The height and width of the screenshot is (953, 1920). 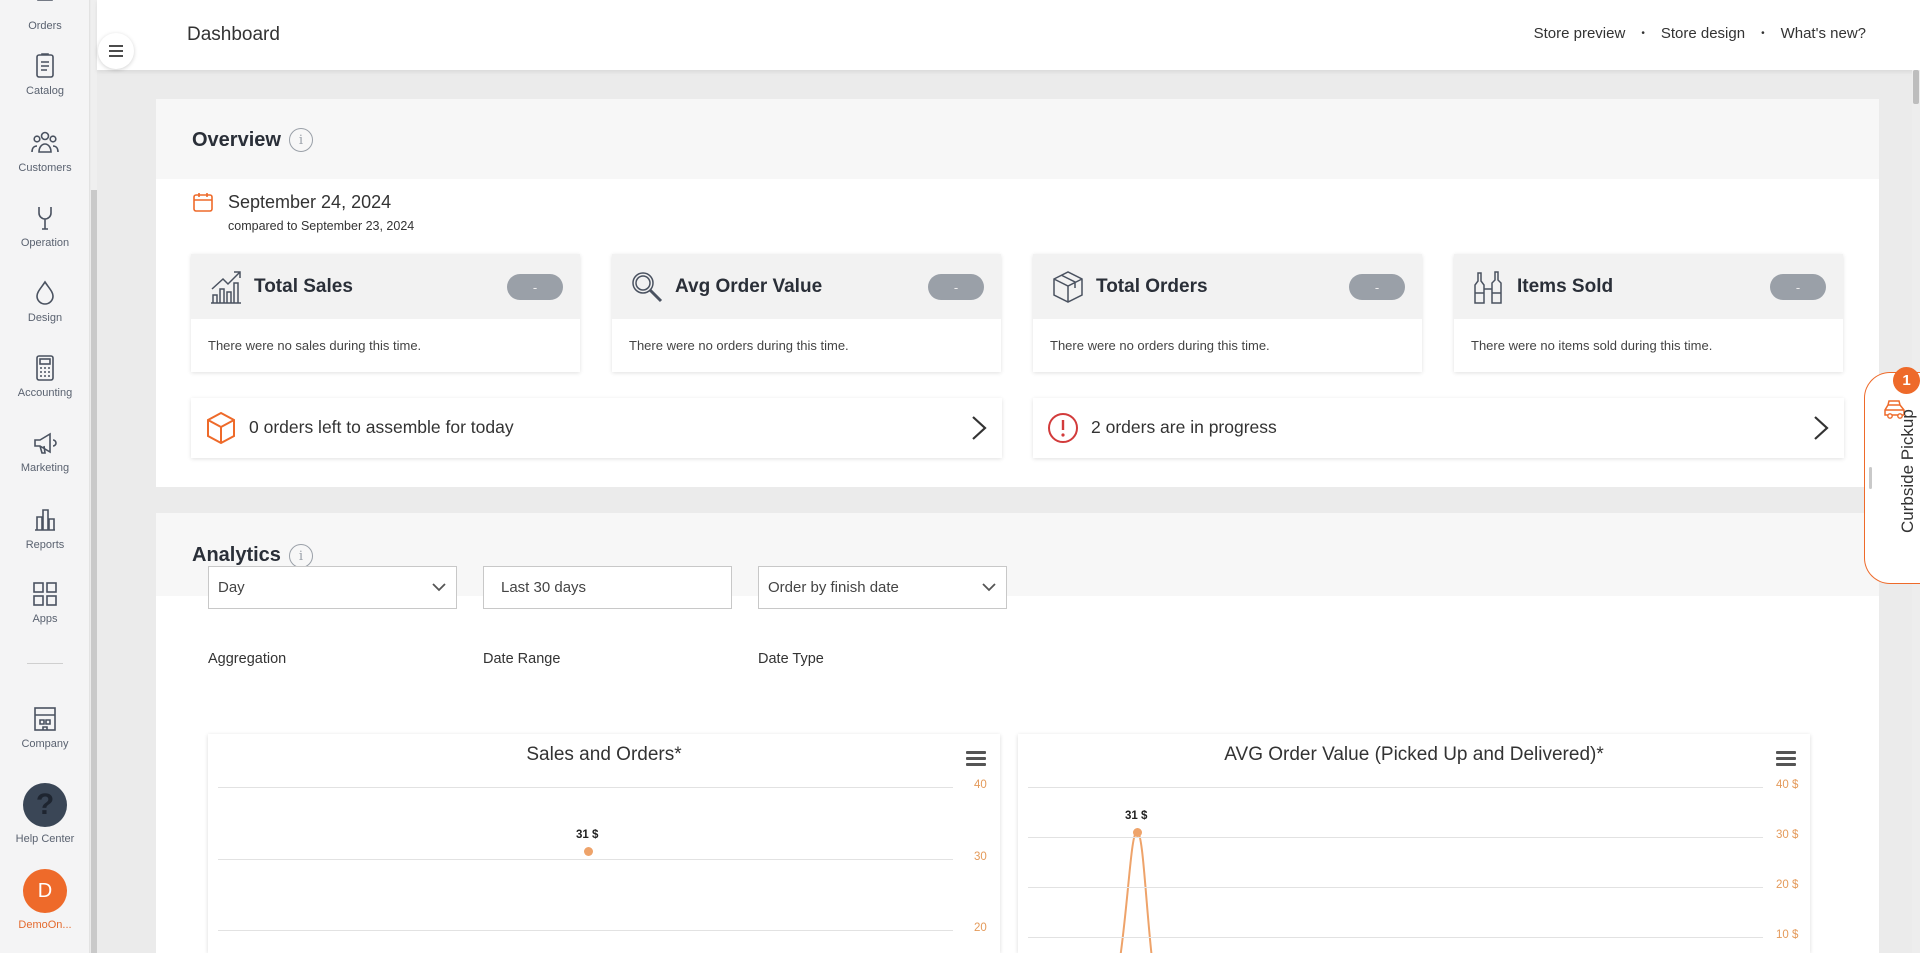 I want to click on sidebar-item-accounting: Accounting, so click(x=45, y=376).